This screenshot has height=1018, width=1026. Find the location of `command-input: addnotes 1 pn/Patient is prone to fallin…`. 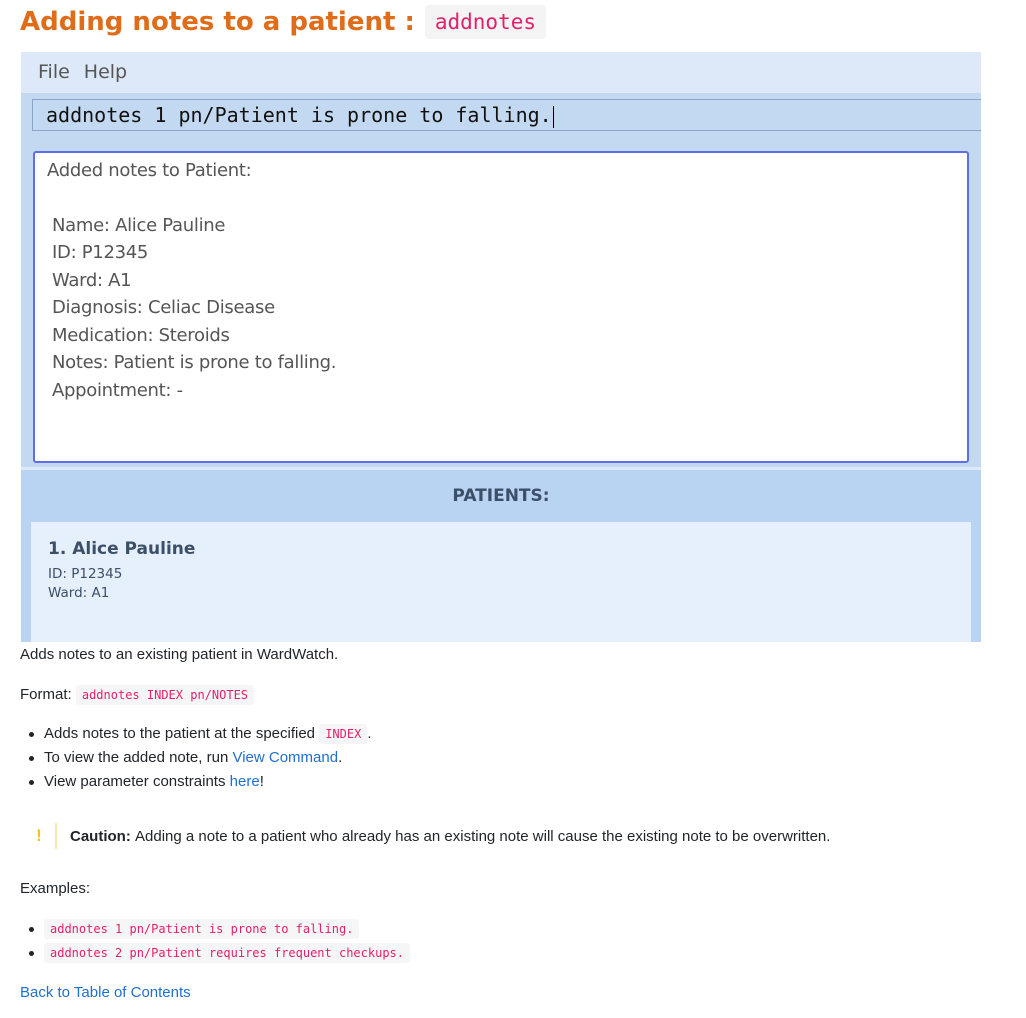

command-input: addnotes 1 pn/Patient is prone to fallin… is located at coordinates (506, 115).